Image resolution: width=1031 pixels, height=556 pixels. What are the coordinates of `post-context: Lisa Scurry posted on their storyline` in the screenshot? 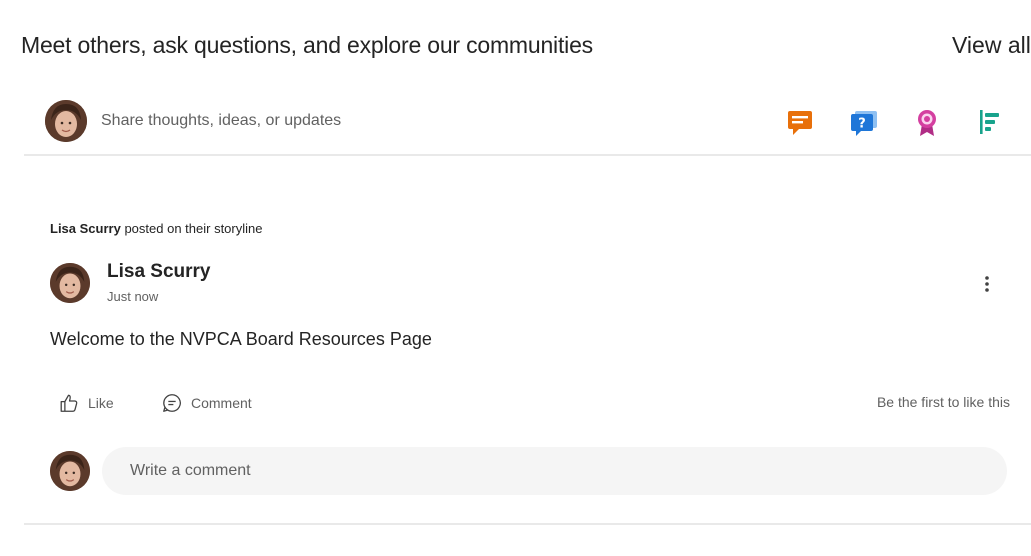 It's located at (156, 228).